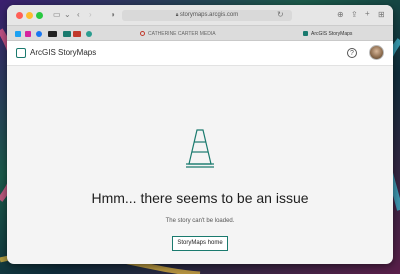 This screenshot has width=400, height=274. I want to click on address-bar: 🔒︎ storymaps.arcgis.com, so click(207, 15).